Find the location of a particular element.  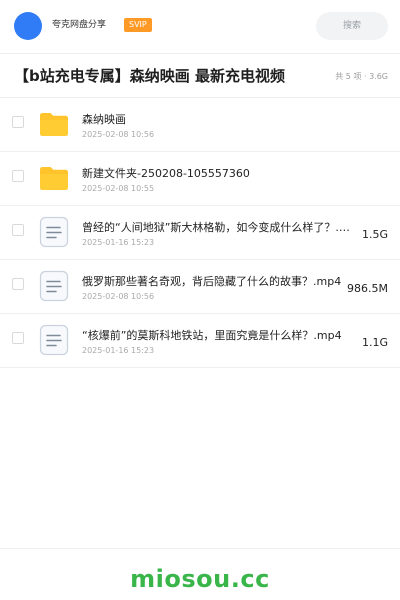

folder-title: 【b站充电专属】森纳映画 最新充电视频 is located at coordinates (149, 76).